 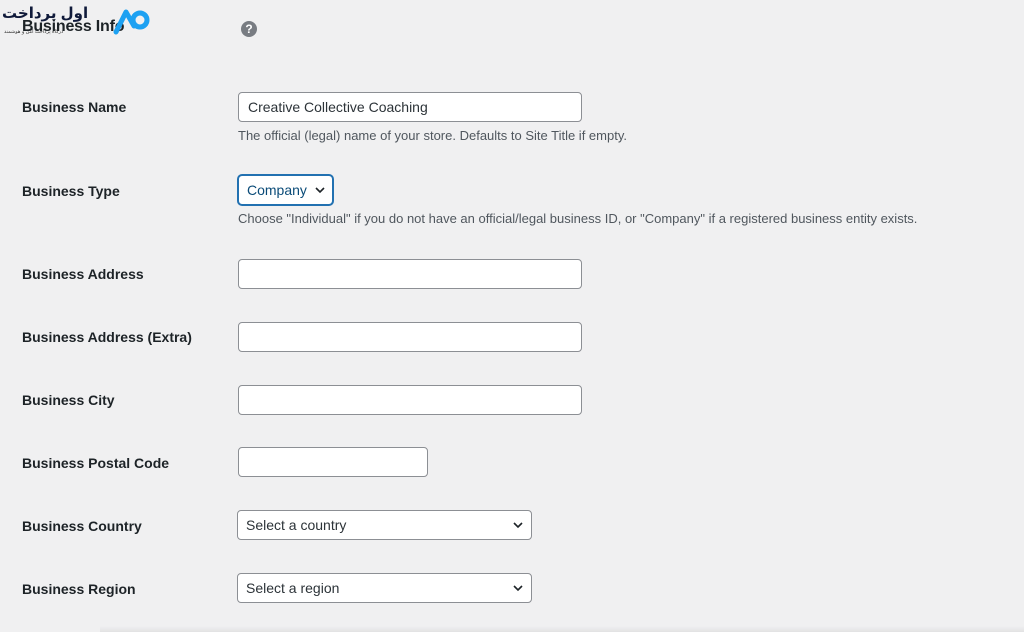 I want to click on business-country-label: Business Country, so click(x=82, y=526).